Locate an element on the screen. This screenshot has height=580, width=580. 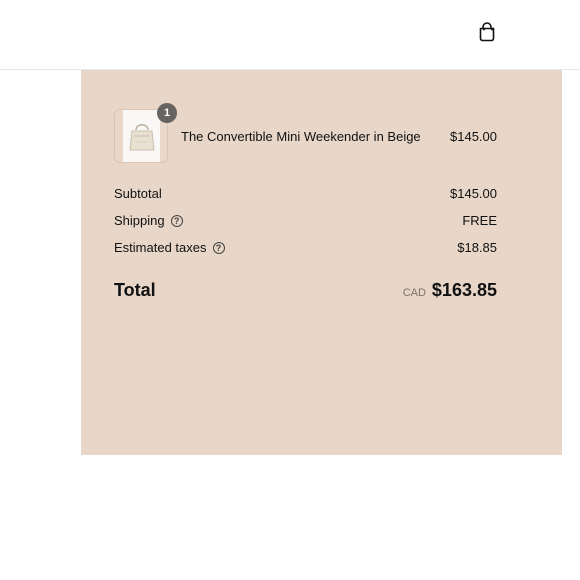
subtotal-value: $145.00 is located at coordinates (473, 193).